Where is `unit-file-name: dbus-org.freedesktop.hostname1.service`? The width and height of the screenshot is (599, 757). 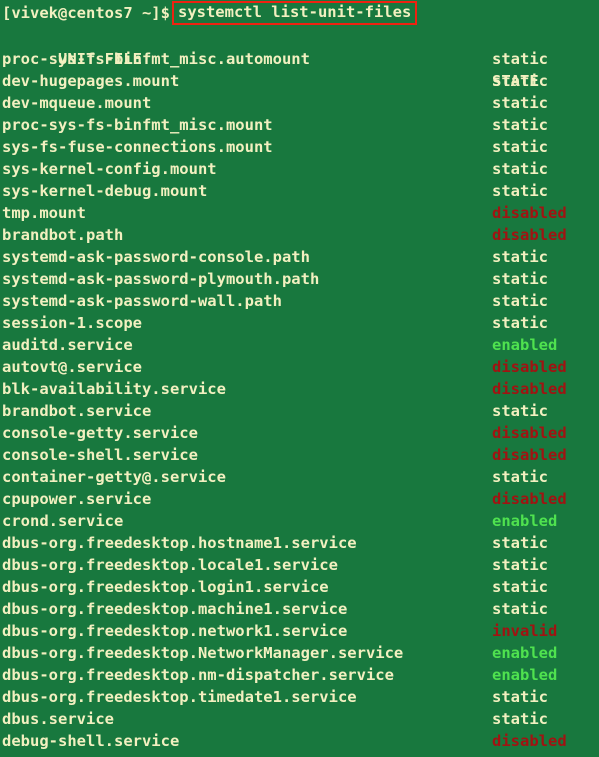 unit-file-name: dbus-org.freedesktop.hostname1.service is located at coordinates (179, 543).